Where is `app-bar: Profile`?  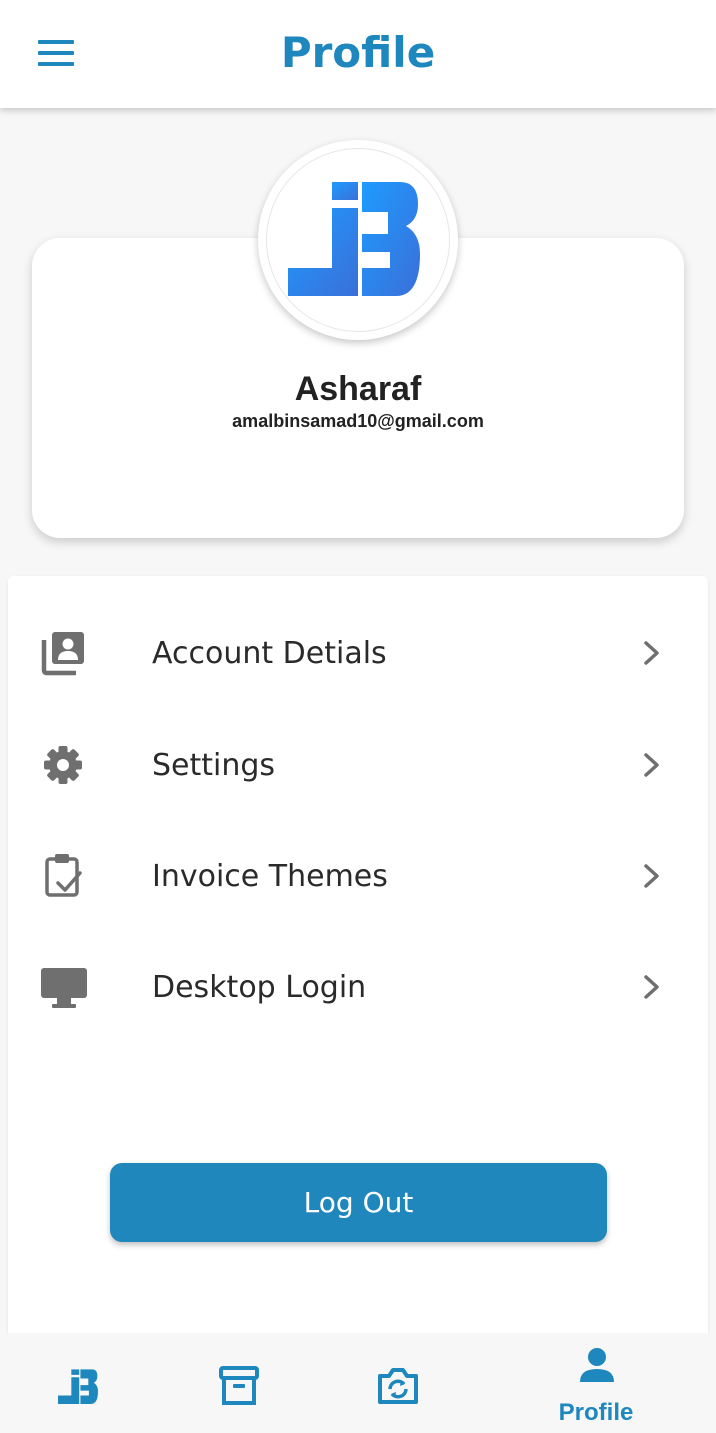
app-bar: Profile is located at coordinates (358, 54).